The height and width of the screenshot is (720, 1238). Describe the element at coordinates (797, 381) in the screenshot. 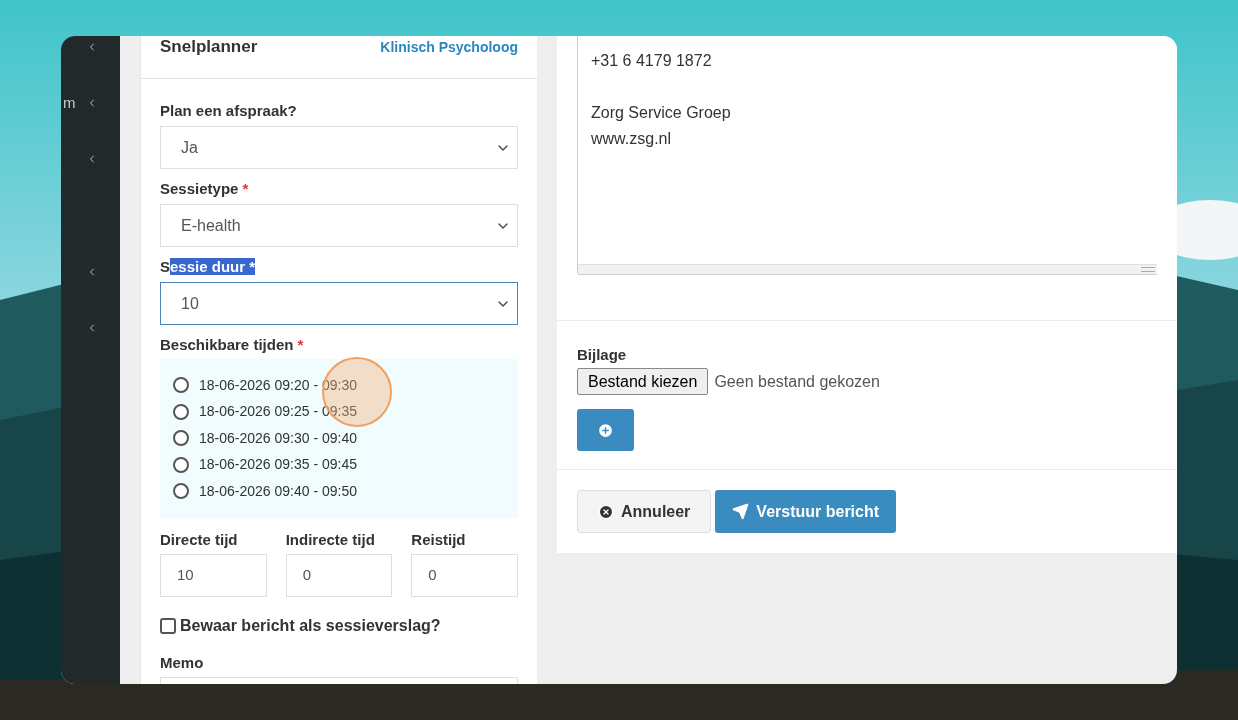

I see `file-status: Geen bestand gekozen` at that location.